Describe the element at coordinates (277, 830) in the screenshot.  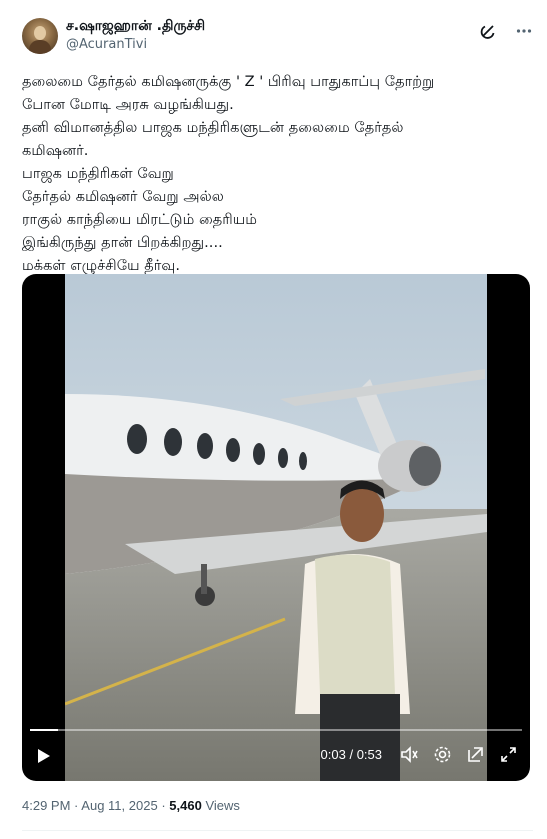
I see `divider` at that location.